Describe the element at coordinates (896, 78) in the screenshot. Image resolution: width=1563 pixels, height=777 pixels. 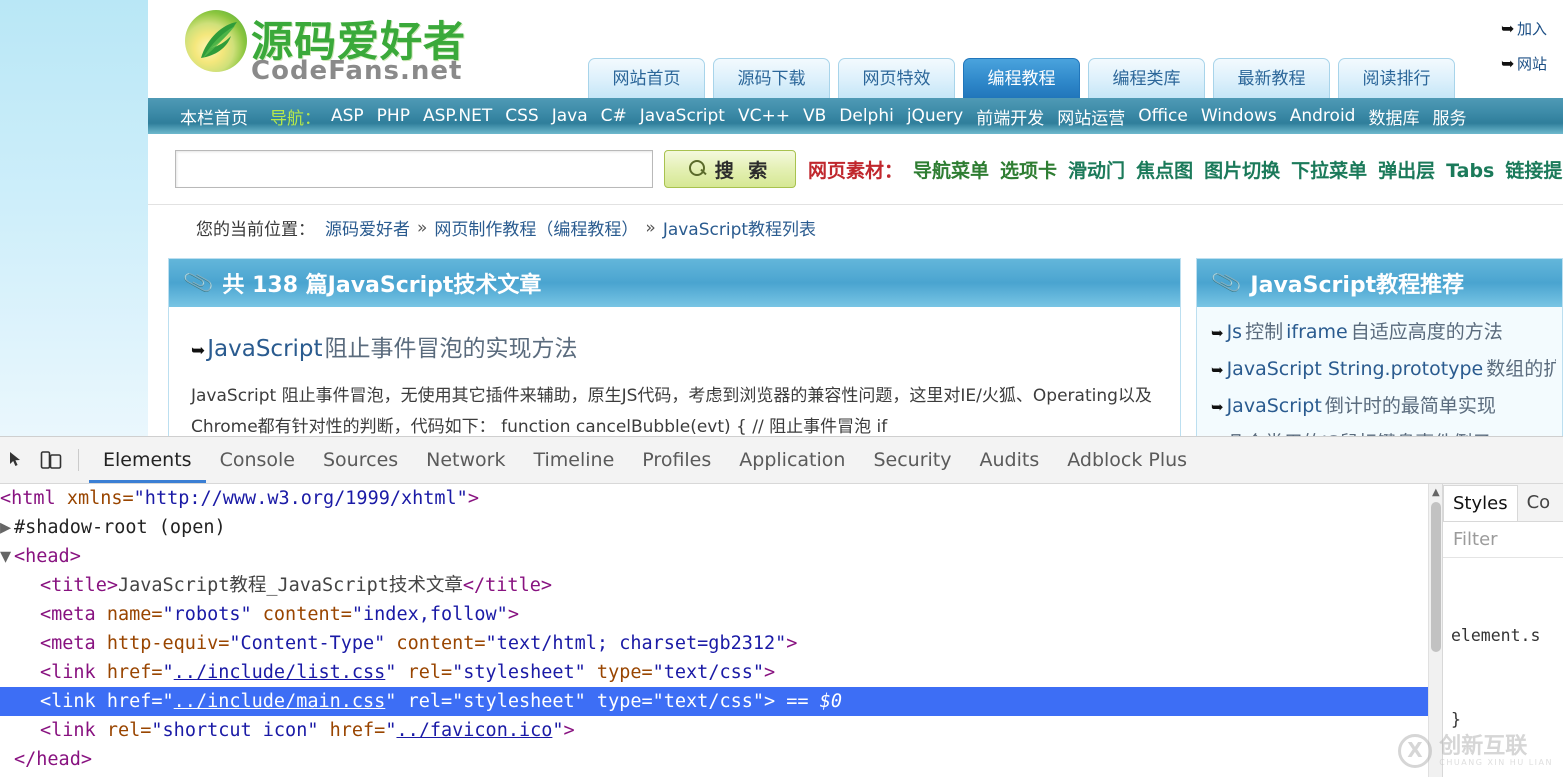
I see `tab-web-effects: 网页特效` at that location.